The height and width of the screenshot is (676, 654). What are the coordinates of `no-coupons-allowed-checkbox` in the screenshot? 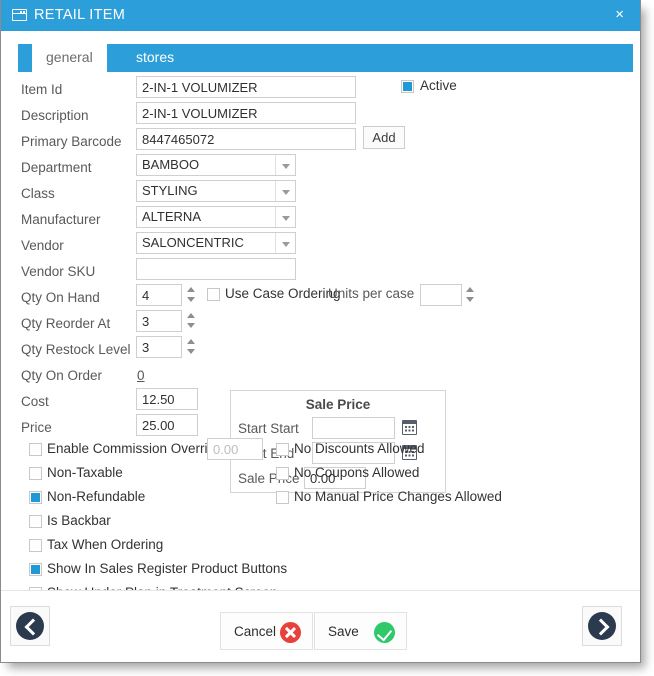 It's located at (282, 473).